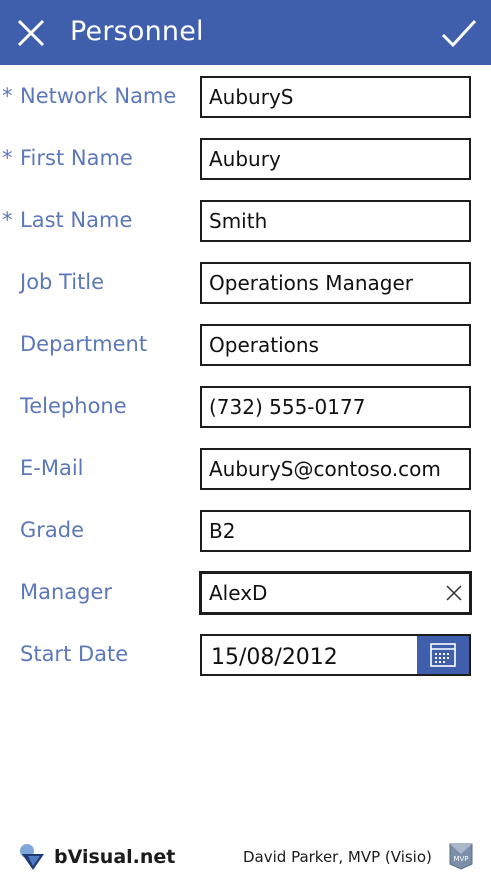  I want to click on clear-icon, so click(454, 593).